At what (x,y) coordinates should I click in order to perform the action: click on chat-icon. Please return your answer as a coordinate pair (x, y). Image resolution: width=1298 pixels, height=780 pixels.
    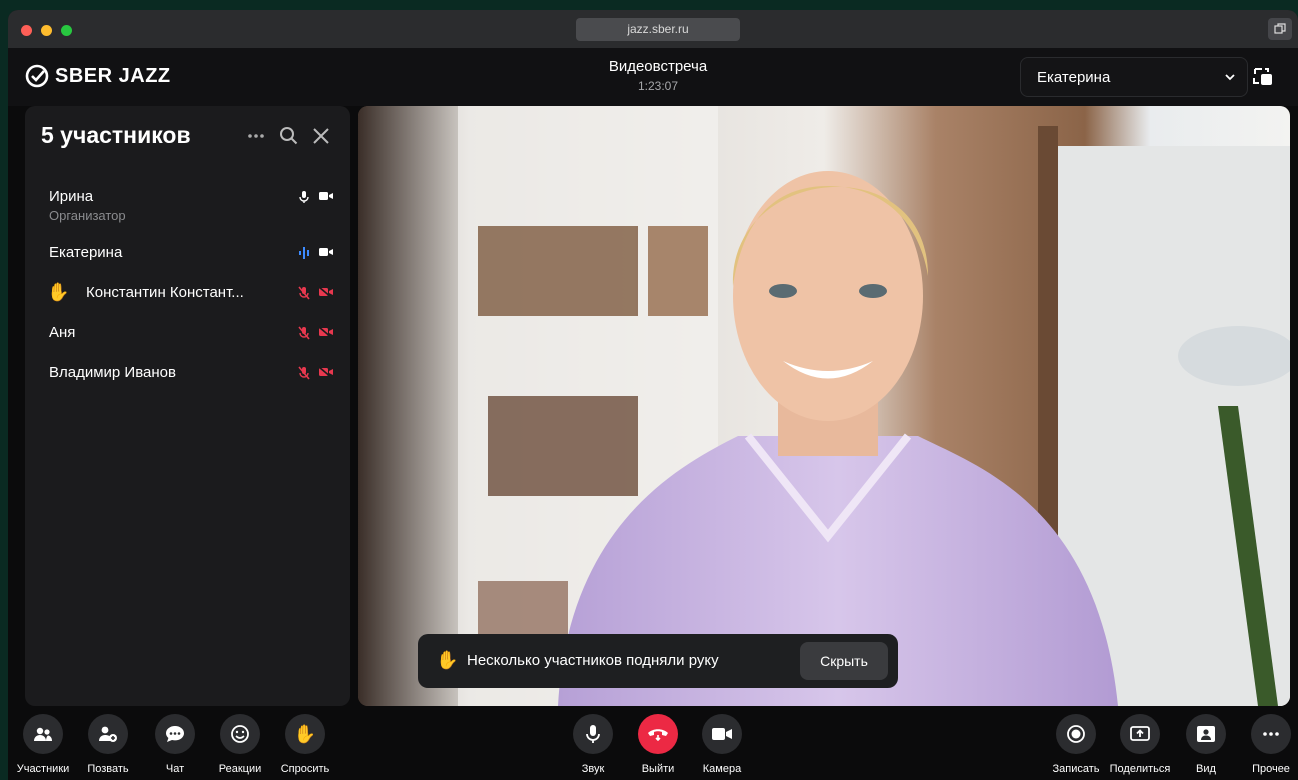
    Looking at the image, I should click on (175, 734).